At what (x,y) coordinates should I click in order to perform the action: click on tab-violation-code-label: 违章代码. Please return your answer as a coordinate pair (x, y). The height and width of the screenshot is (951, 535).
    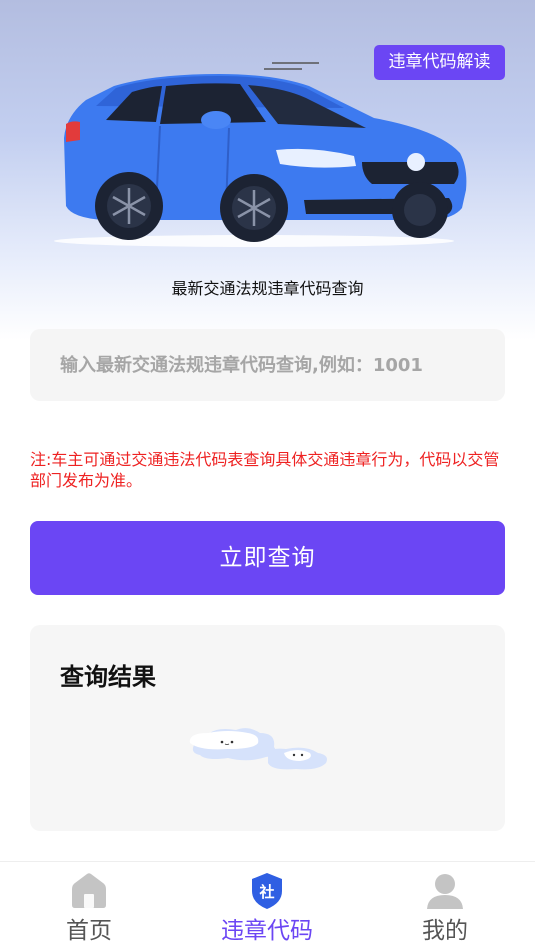
    Looking at the image, I should click on (267, 931).